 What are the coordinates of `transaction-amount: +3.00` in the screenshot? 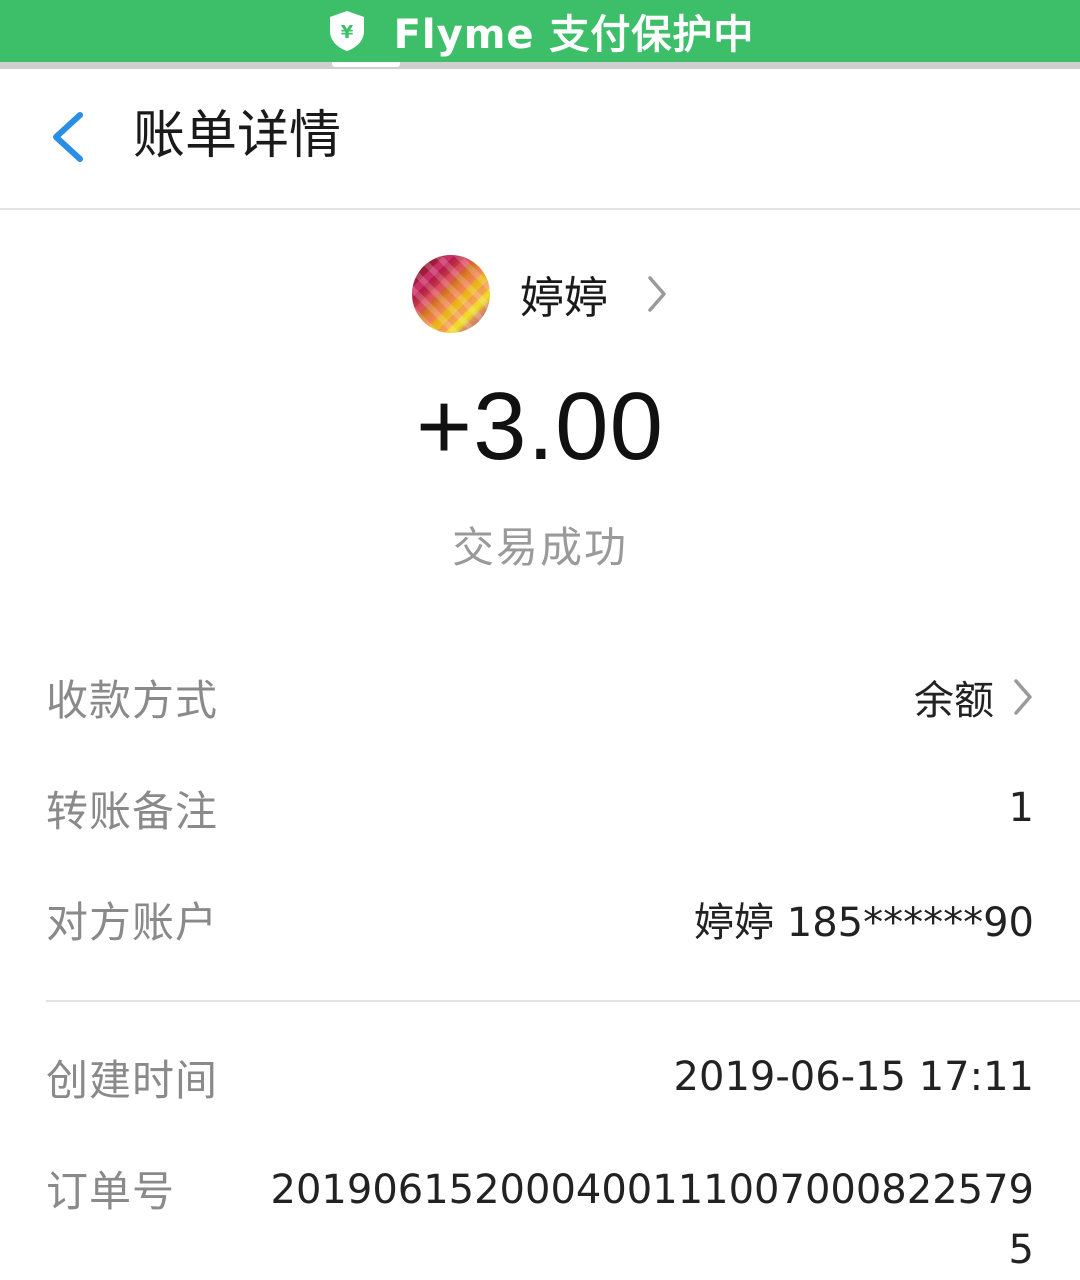 It's located at (540, 426).